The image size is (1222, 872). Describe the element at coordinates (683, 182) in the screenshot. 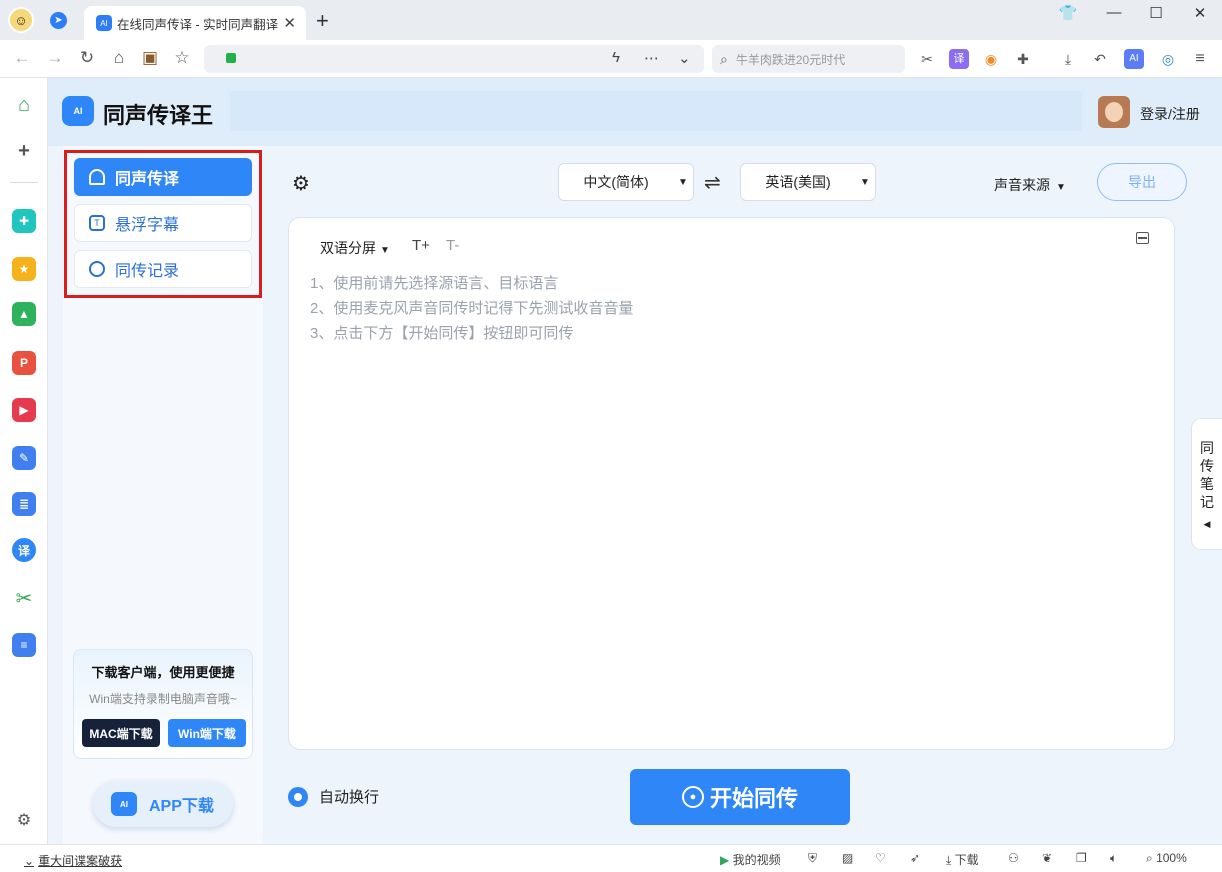

I see `dropdown-arrow-icon: ▼` at that location.